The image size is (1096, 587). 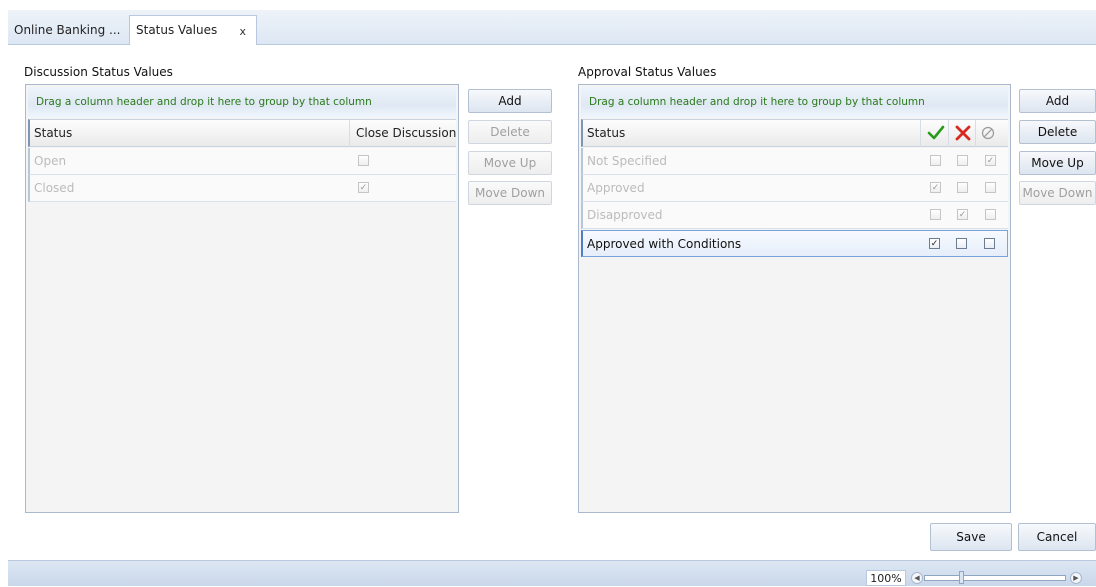 I want to click on zoom-slider-thumb, so click(x=961, y=577).